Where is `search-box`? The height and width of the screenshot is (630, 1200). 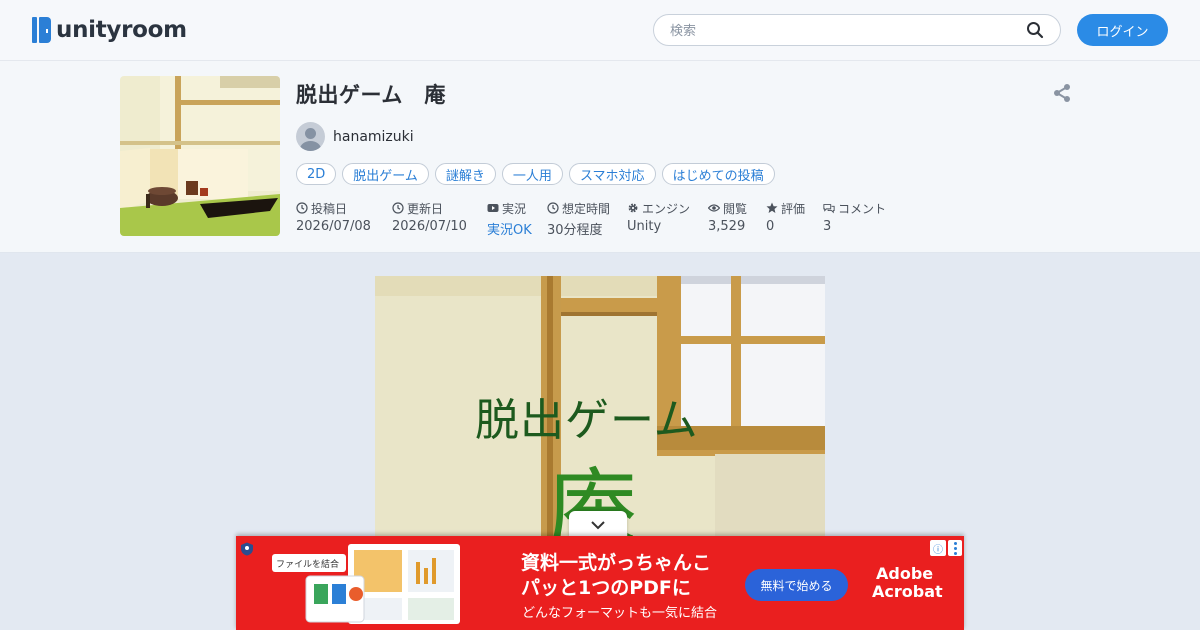
search-box is located at coordinates (857, 30).